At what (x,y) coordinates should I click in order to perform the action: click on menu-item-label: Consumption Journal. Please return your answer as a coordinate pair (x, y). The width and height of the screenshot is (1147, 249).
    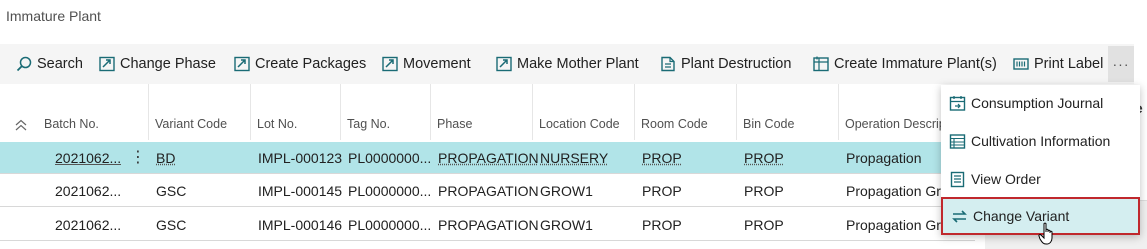
    Looking at the image, I should click on (1037, 103).